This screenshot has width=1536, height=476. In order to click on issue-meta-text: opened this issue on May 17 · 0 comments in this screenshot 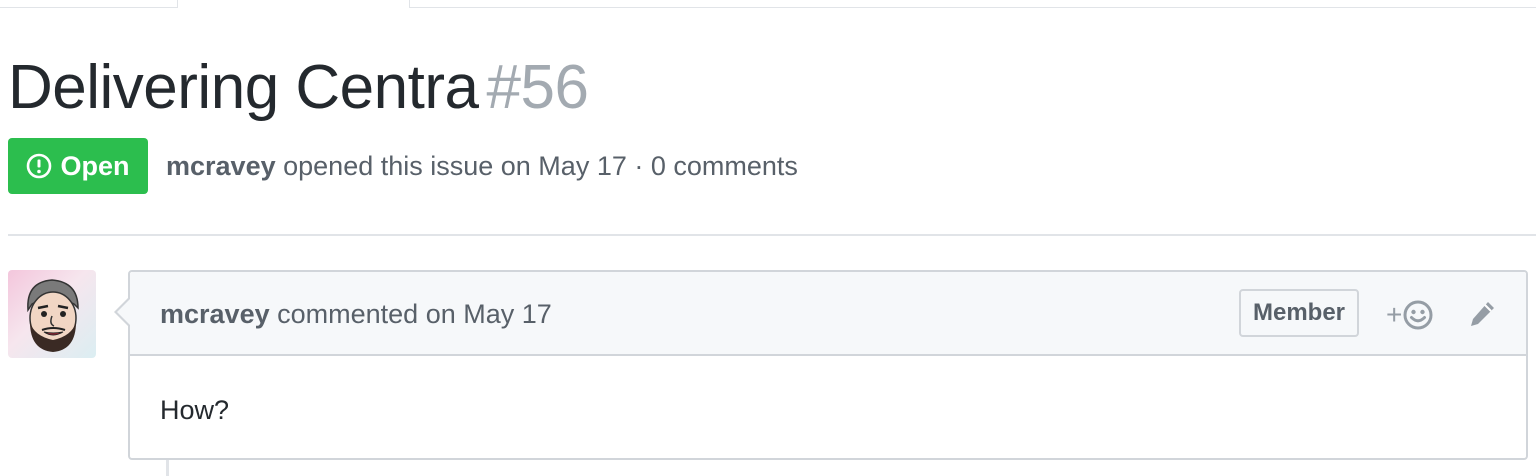, I will do `click(540, 166)`.